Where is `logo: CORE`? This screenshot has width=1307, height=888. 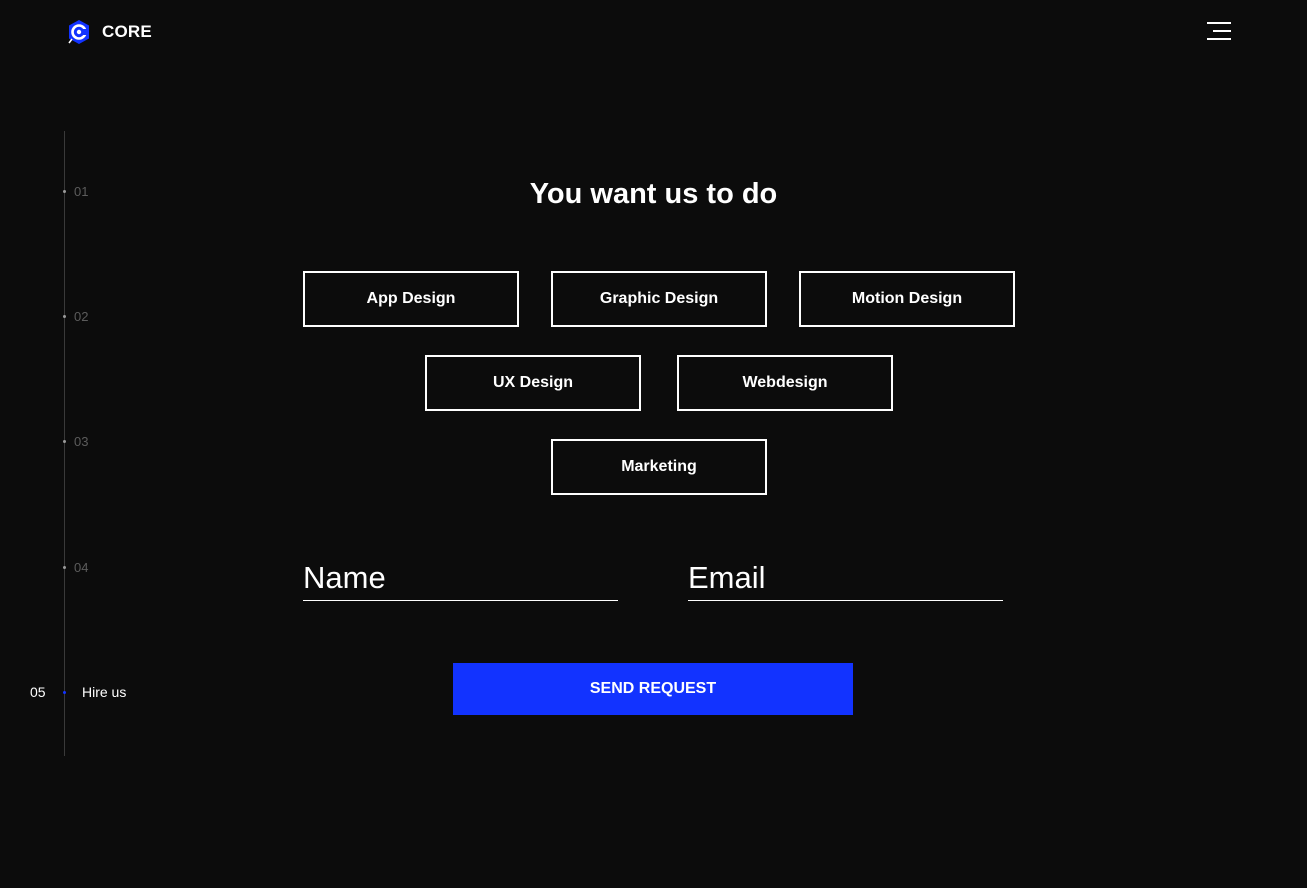 logo: CORE is located at coordinates (109, 32).